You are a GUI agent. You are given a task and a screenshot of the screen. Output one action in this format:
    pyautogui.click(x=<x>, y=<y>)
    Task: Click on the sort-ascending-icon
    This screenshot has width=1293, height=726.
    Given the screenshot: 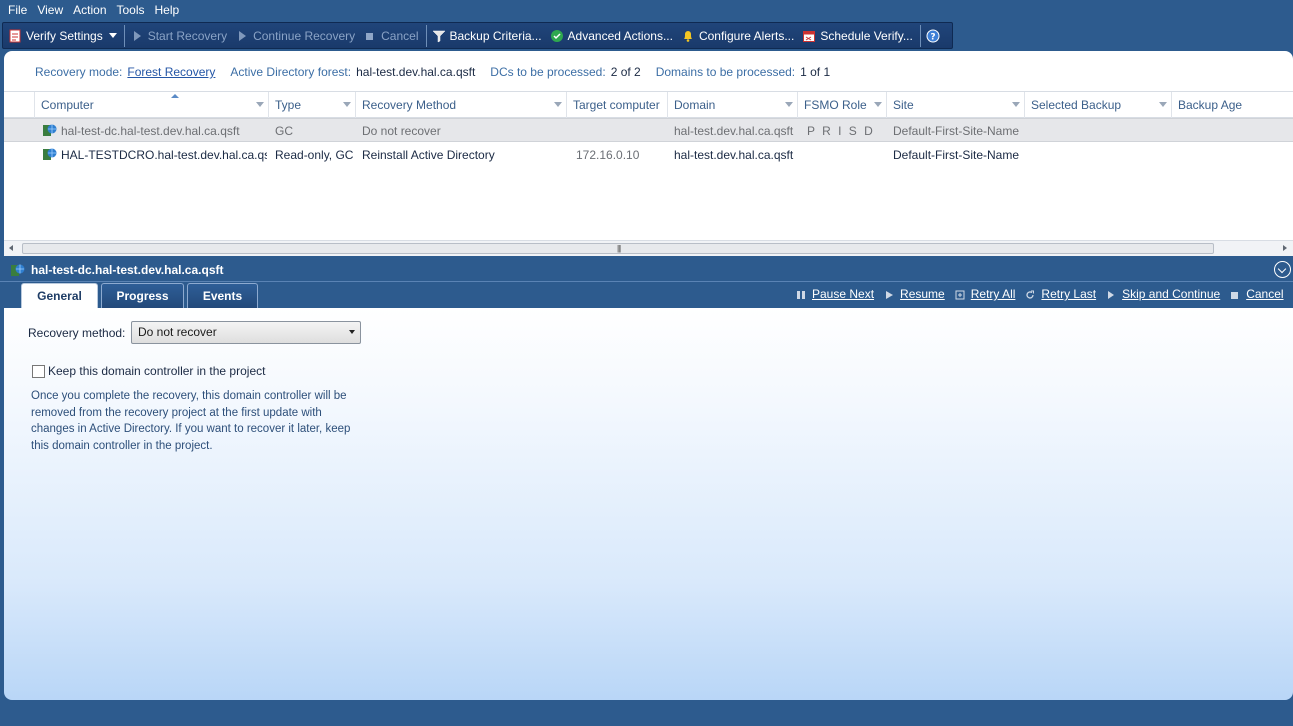 What is the action you would take?
    pyautogui.click(x=175, y=96)
    